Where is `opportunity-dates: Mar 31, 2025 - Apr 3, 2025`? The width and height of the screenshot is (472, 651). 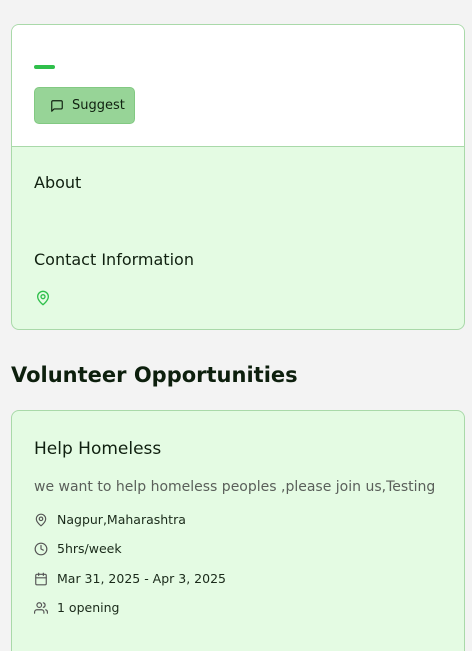
opportunity-dates: Mar 31, 2025 - Apr 3, 2025 is located at coordinates (130, 578).